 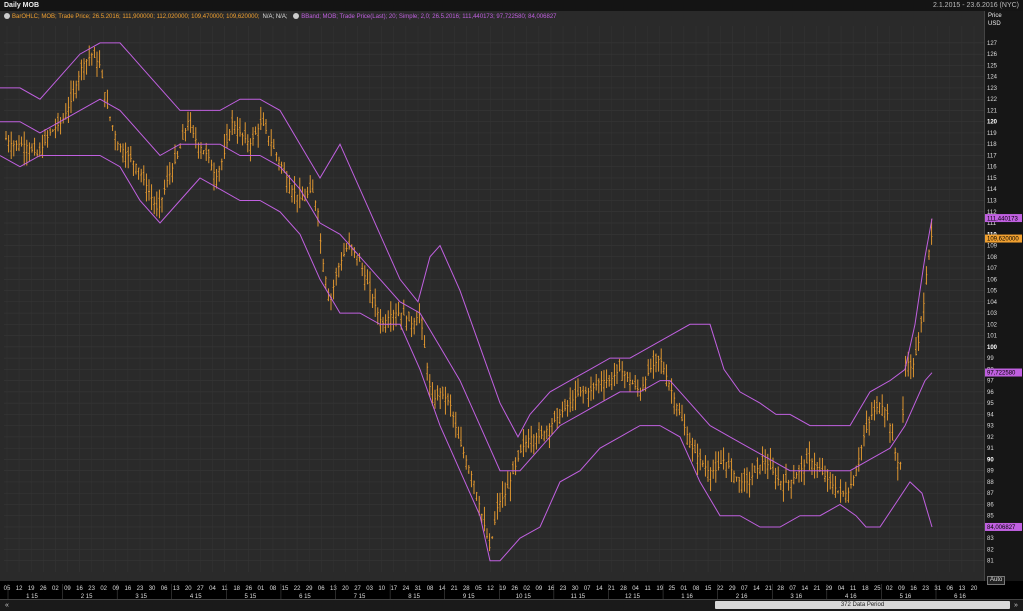 I want to click on y-tick-label: 97, so click(x=990, y=382).